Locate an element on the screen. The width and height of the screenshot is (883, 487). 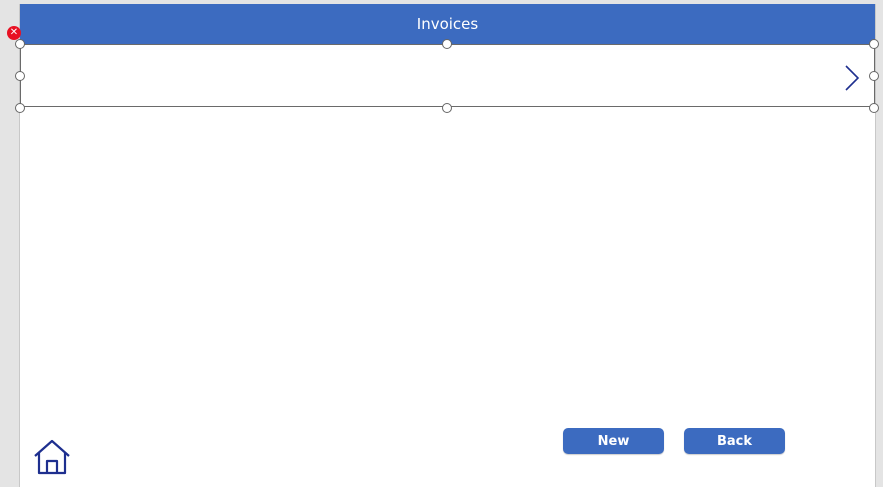
resize-handle-bottom-right is located at coordinates (874, 108).